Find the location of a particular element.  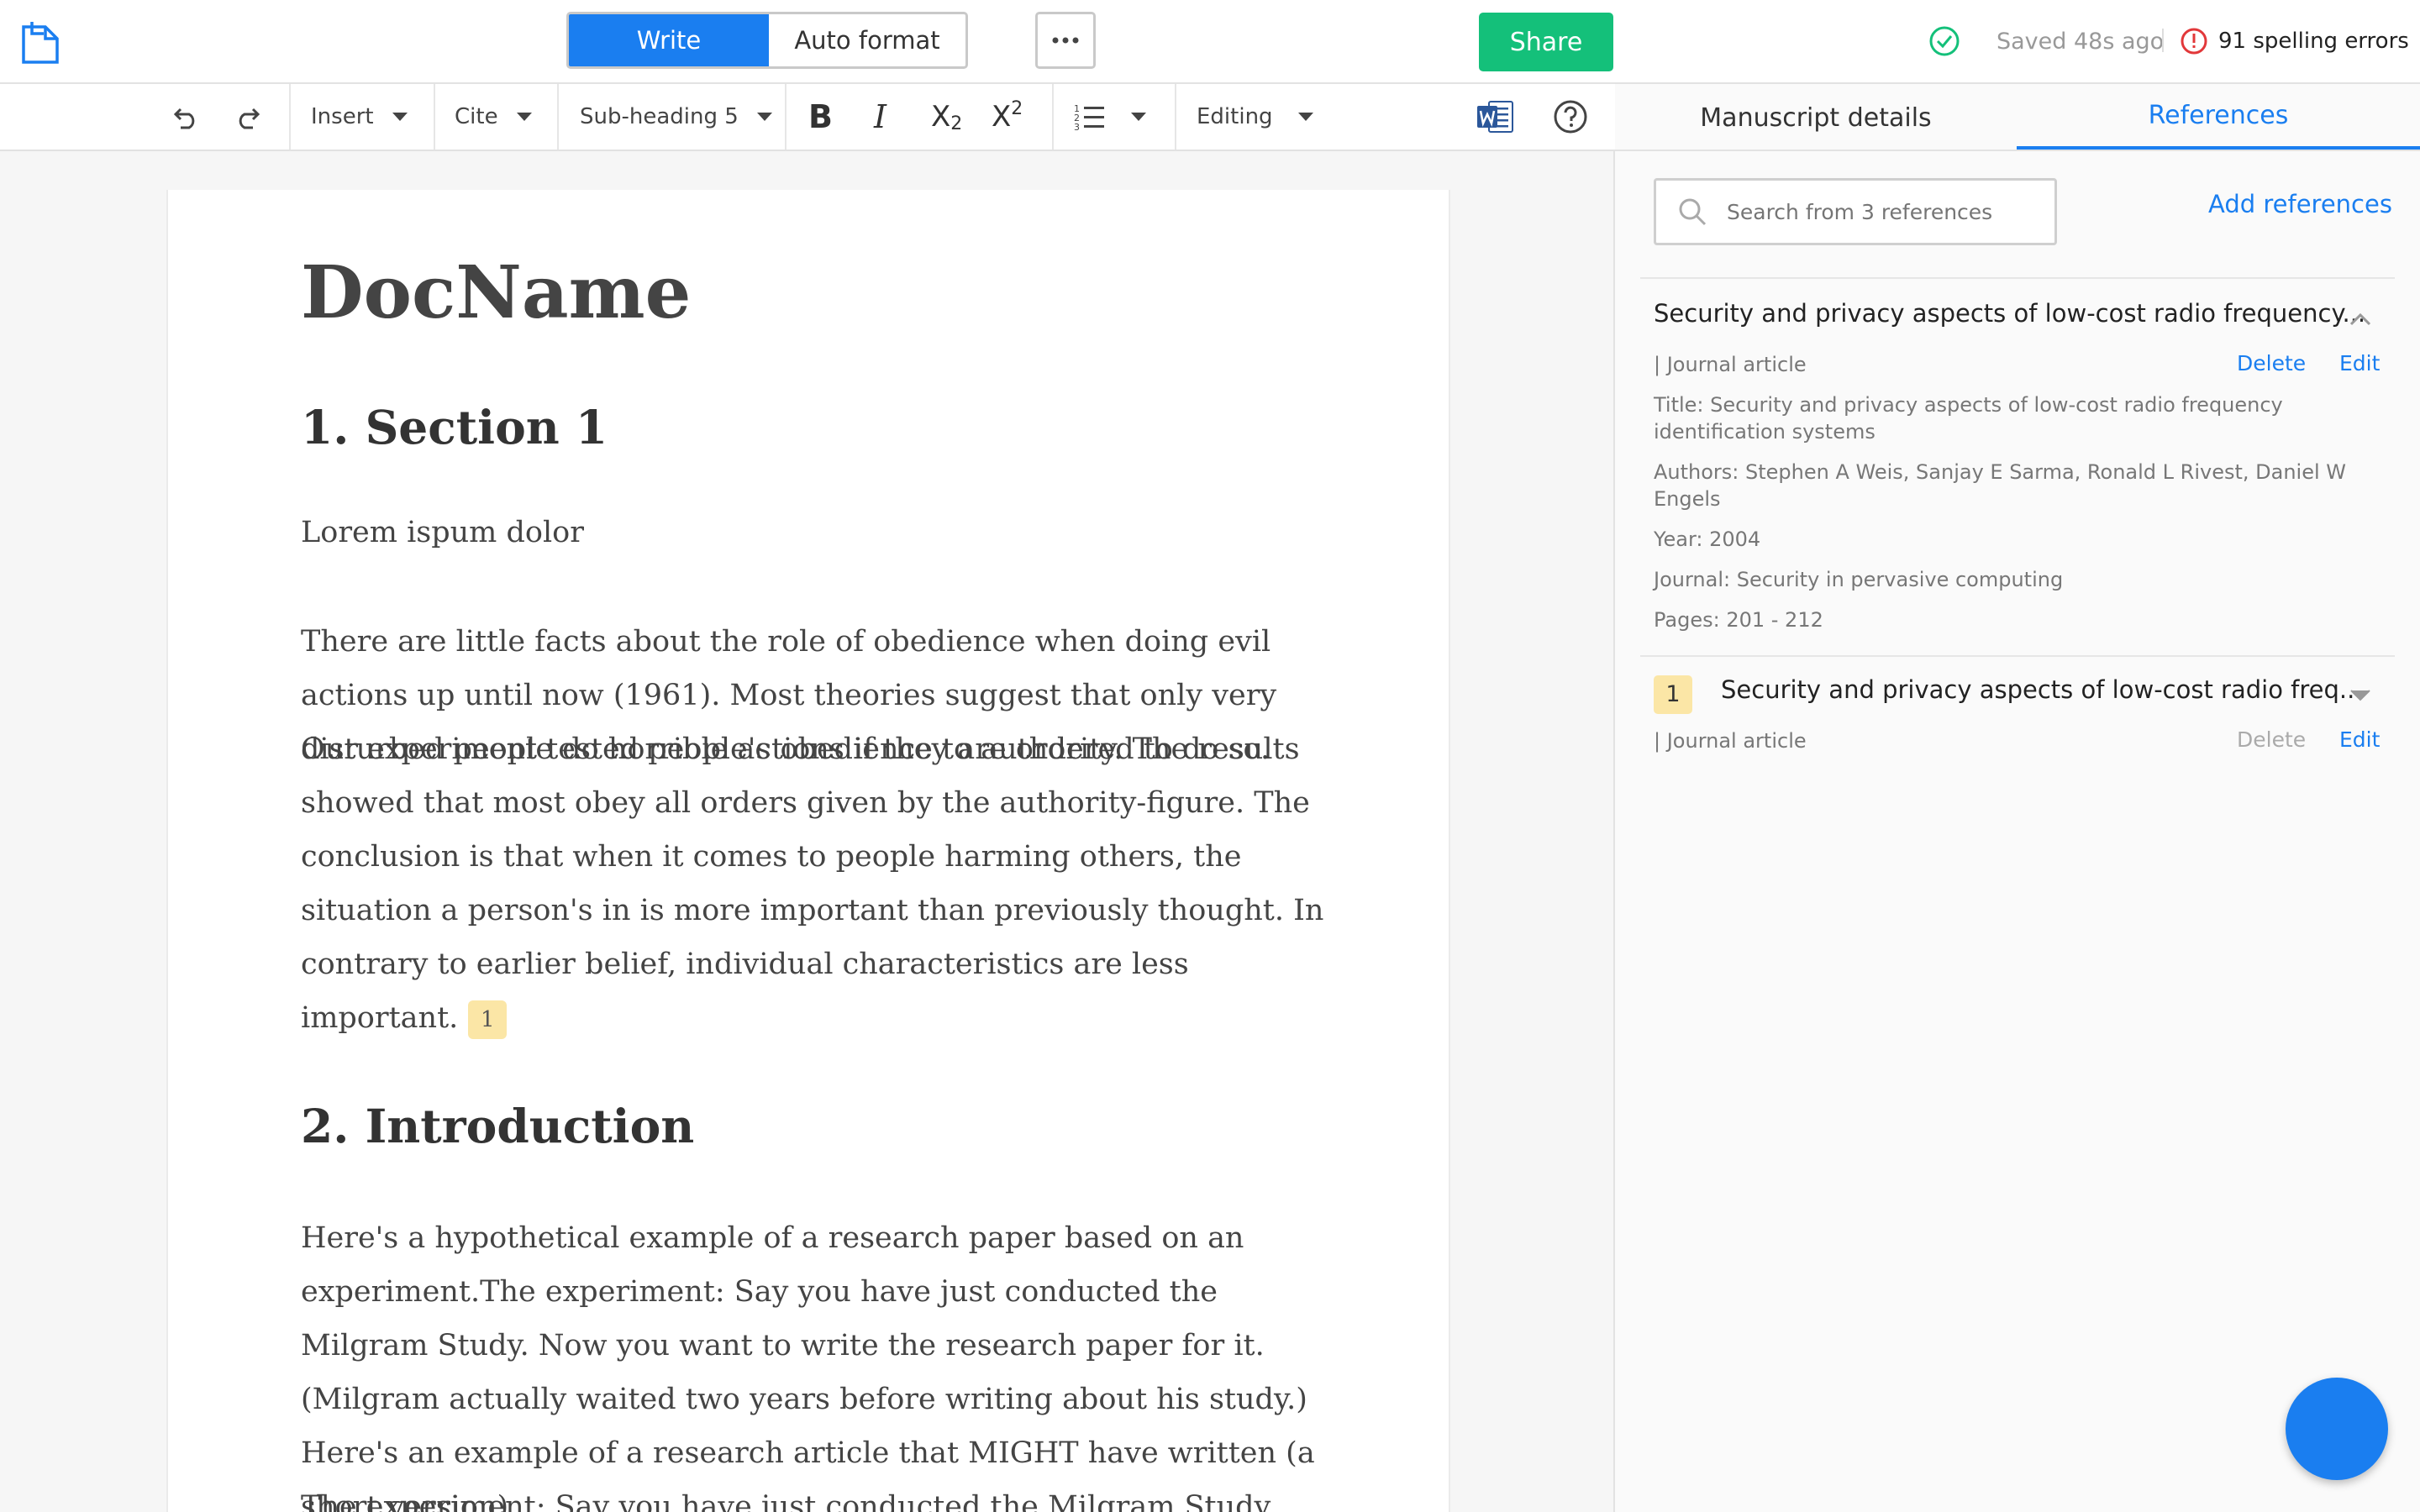

editor-mode-toggle: Write Auto format is located at coordinates (767, 40).